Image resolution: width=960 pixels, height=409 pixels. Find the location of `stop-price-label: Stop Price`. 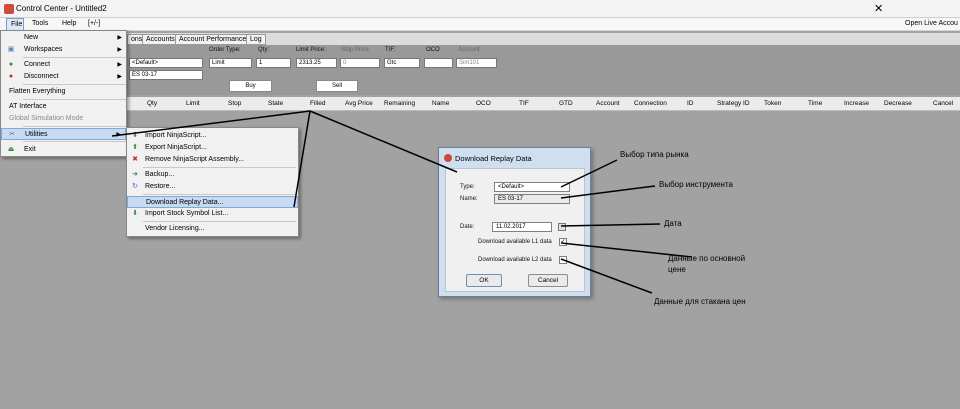

stop-price-label: Stop Price is located at coordinates (355, 50).